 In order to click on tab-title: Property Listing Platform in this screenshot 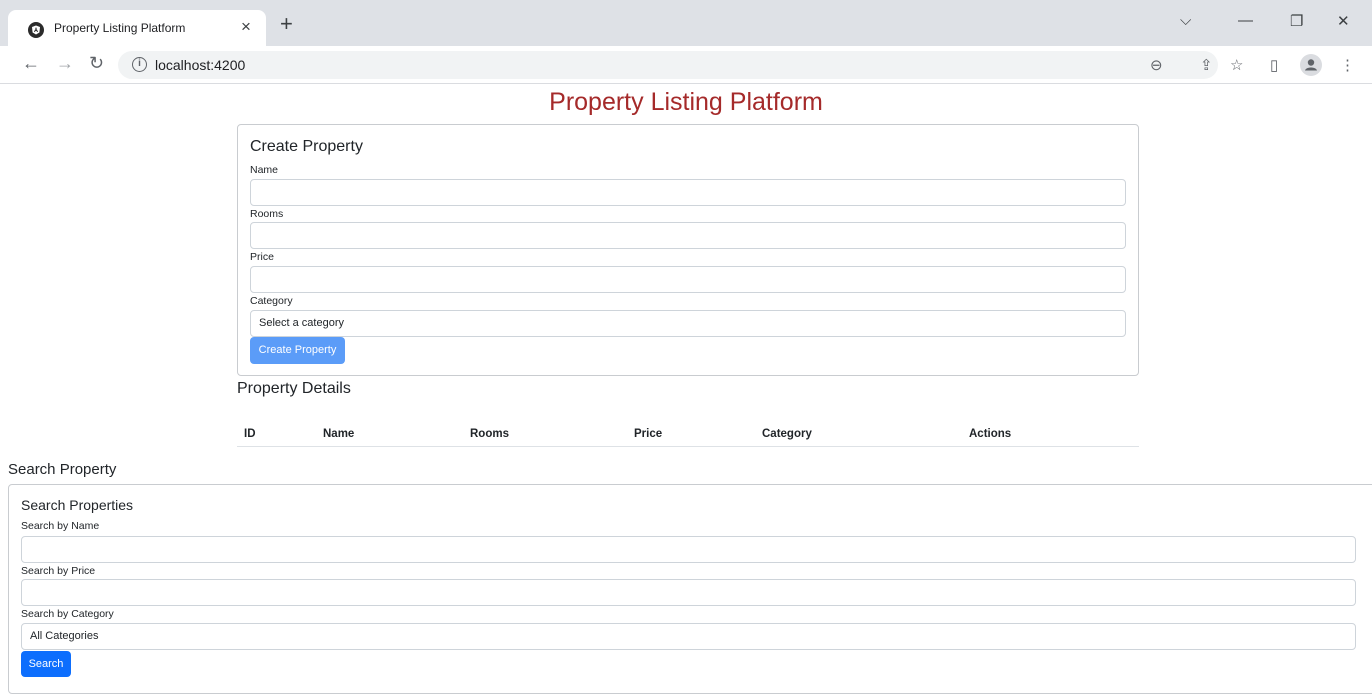, I will do `click(120, 28)`.